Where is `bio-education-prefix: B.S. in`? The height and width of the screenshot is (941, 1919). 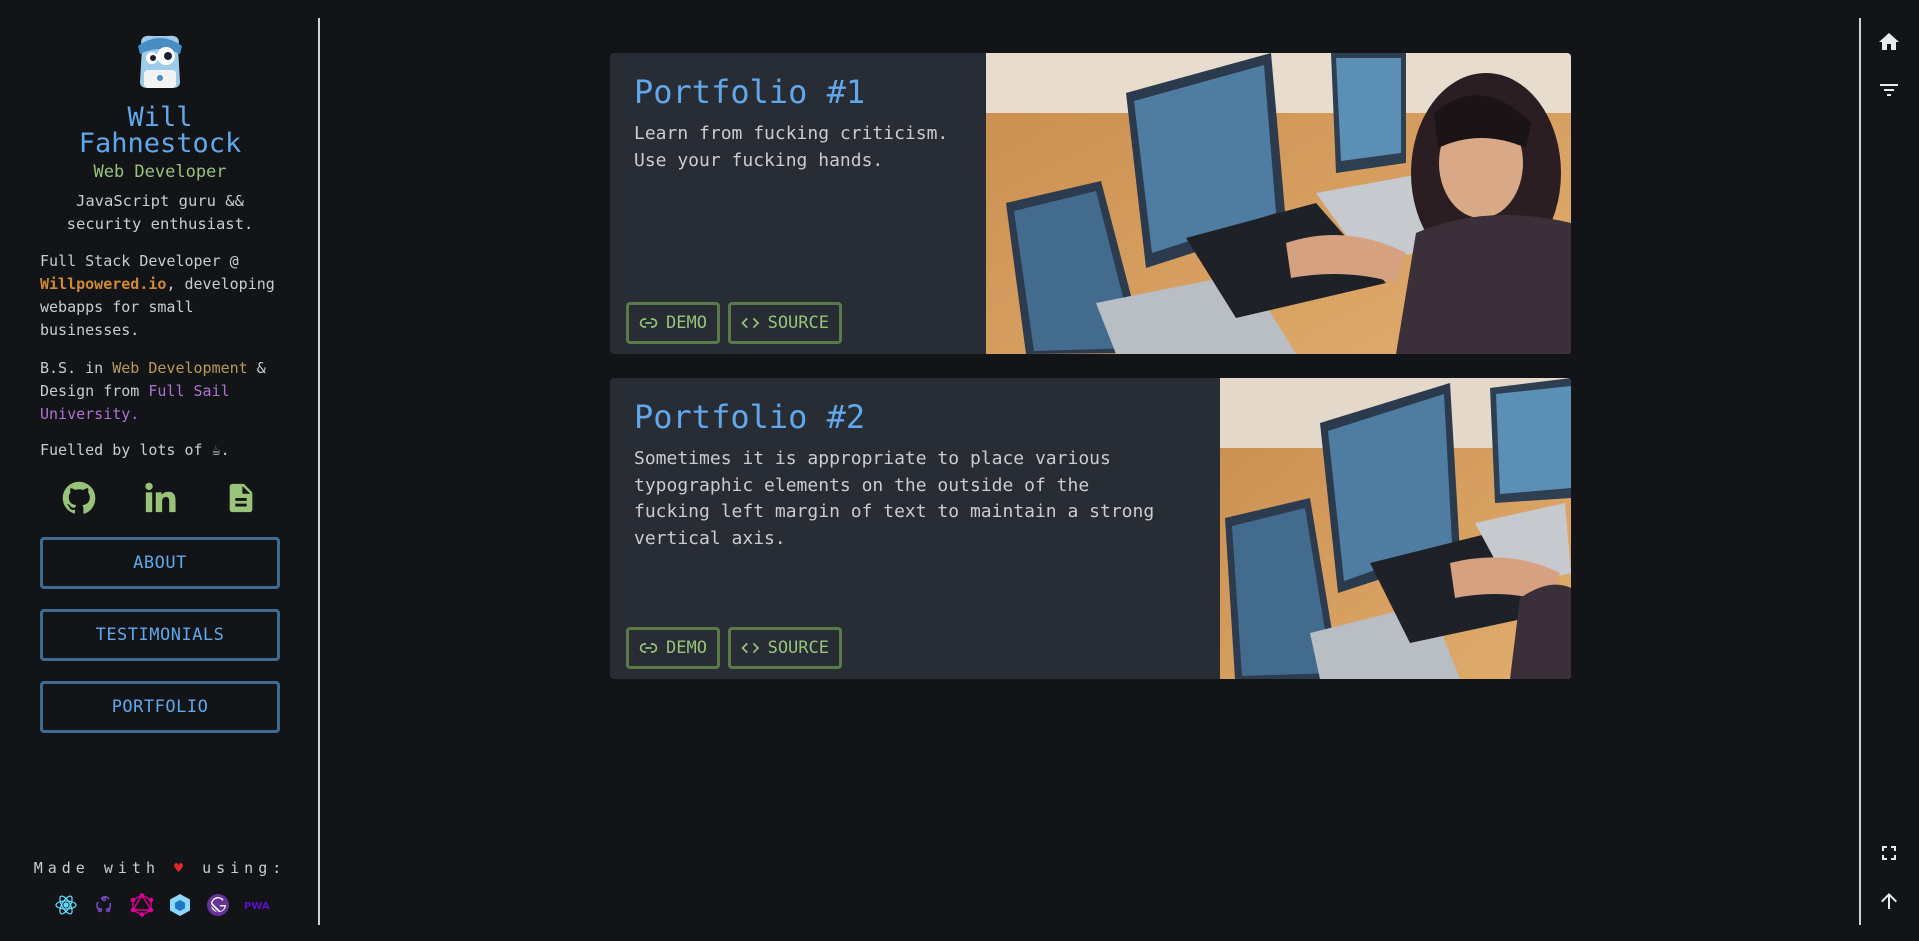 bio-education-prefix: B.S. in is located at coordinates (76, 368).